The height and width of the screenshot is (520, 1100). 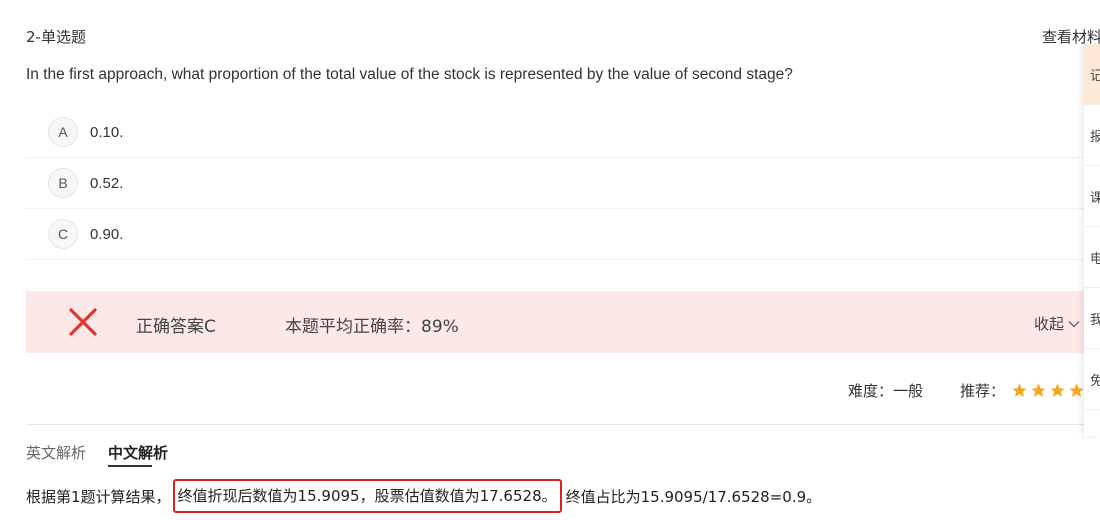 I want to click on option-b: B 0.52., so click(x=555, y=183).